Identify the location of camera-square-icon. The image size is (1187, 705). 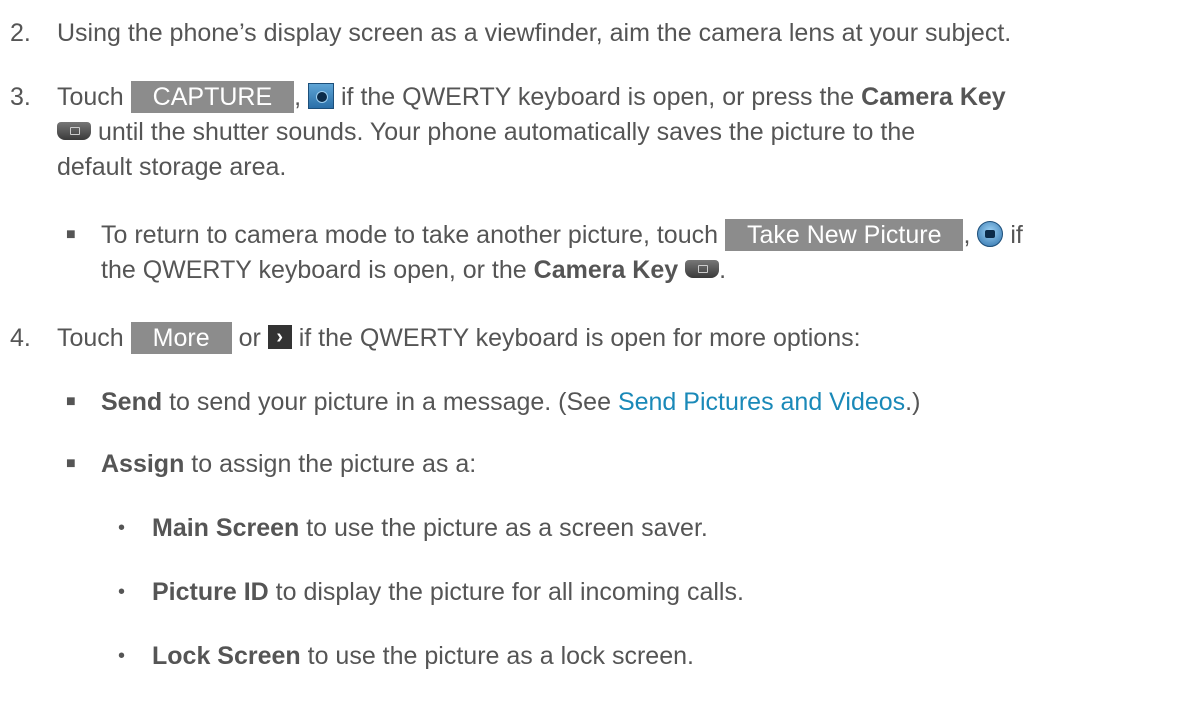
(321, 96).